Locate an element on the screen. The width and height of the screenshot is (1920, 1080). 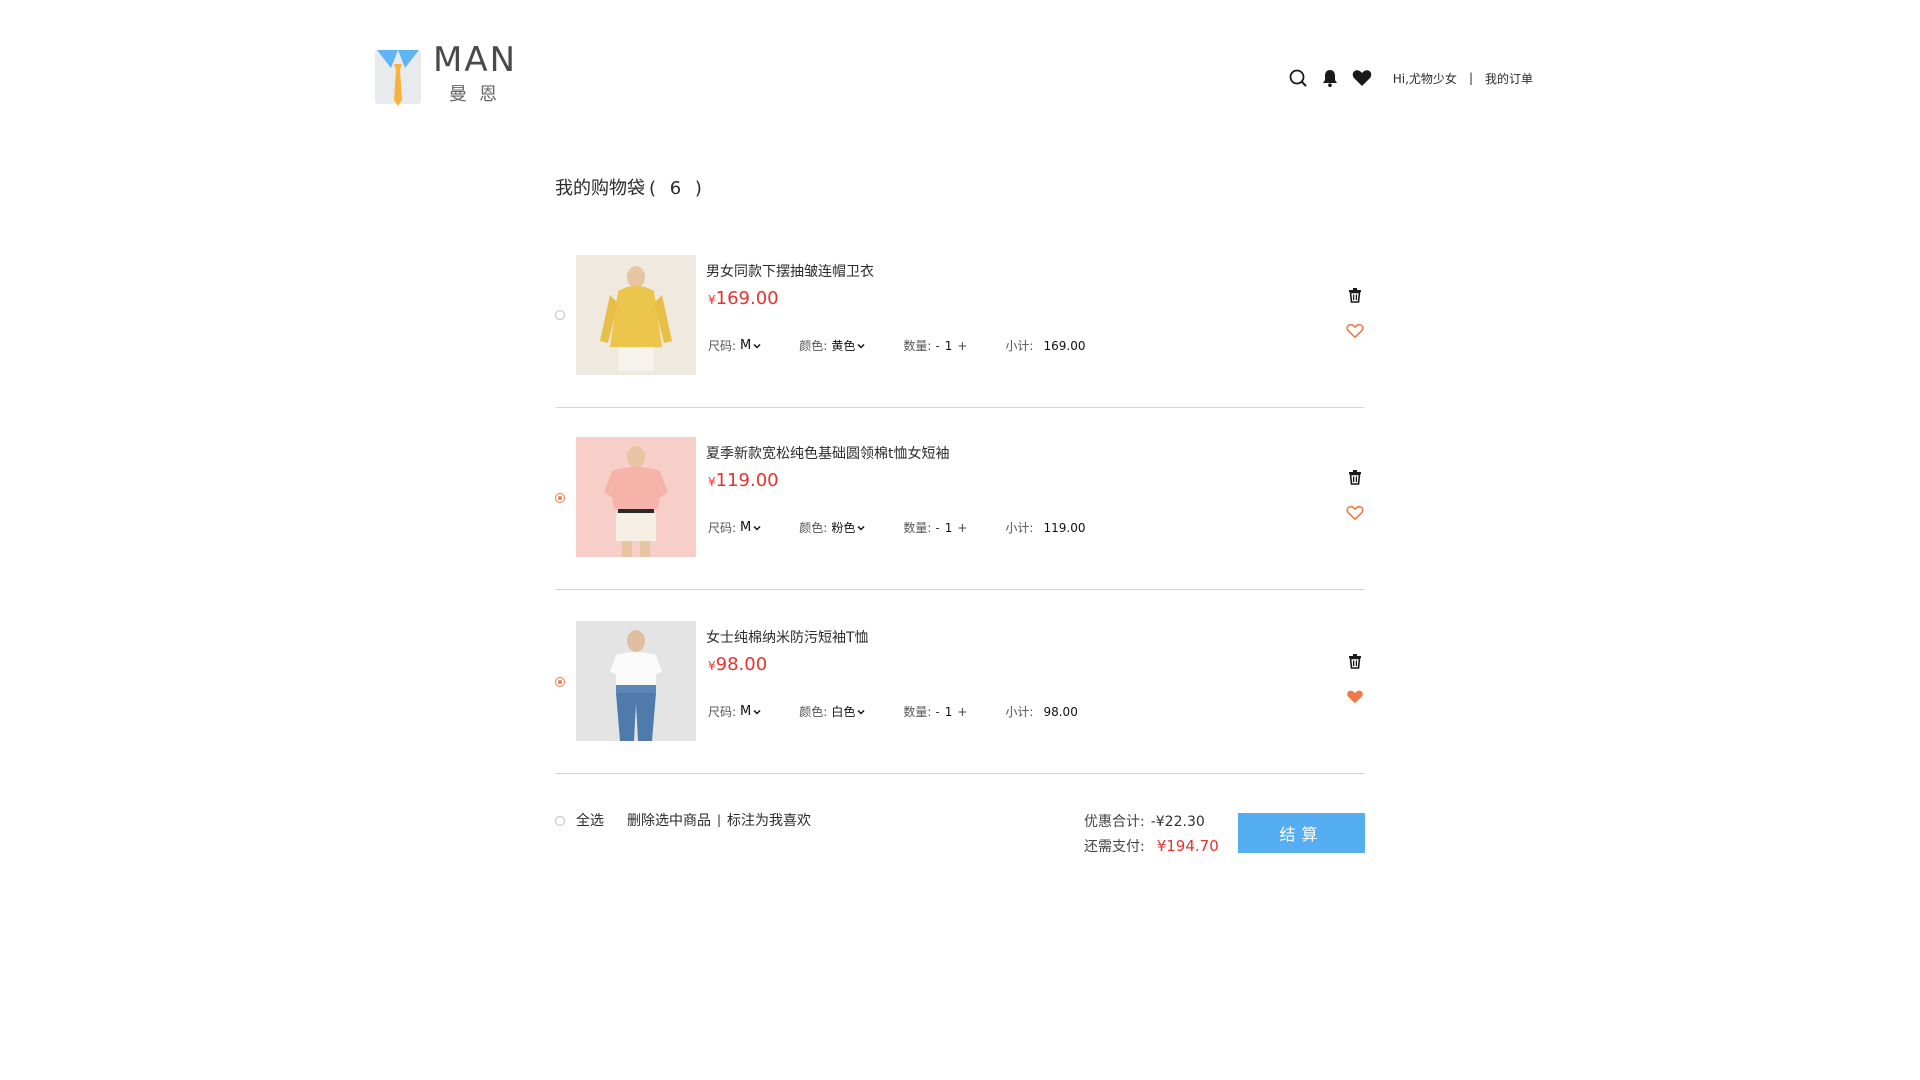
color-value: 白色 is located at coordinates (843, 712).